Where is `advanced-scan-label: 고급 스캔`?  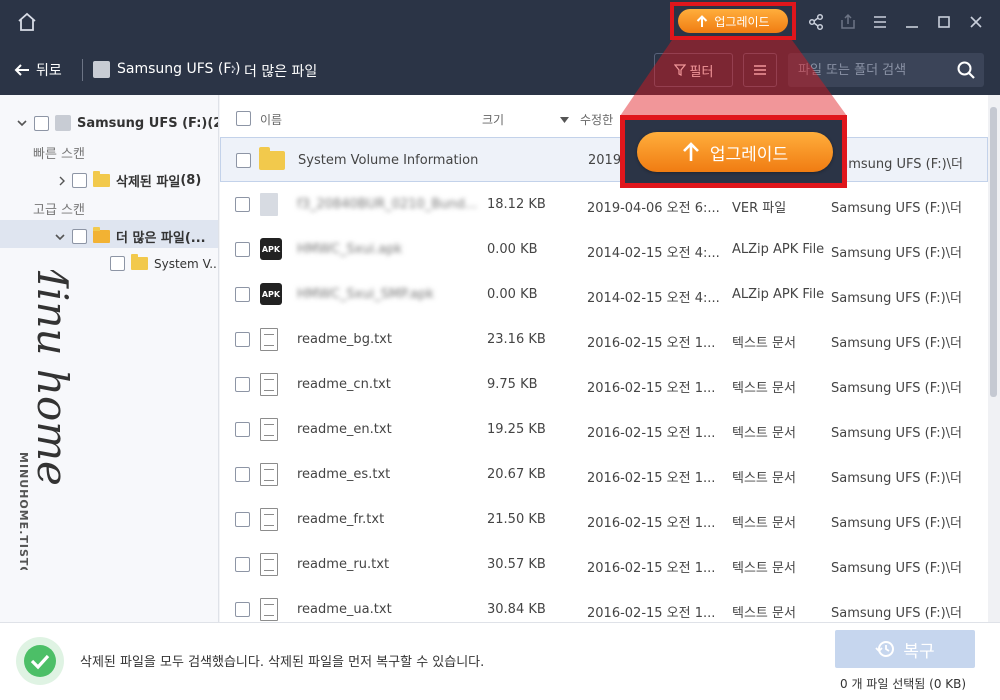
advanced-scan-label: 고급 스캔 is located at coordinates (59, 210).